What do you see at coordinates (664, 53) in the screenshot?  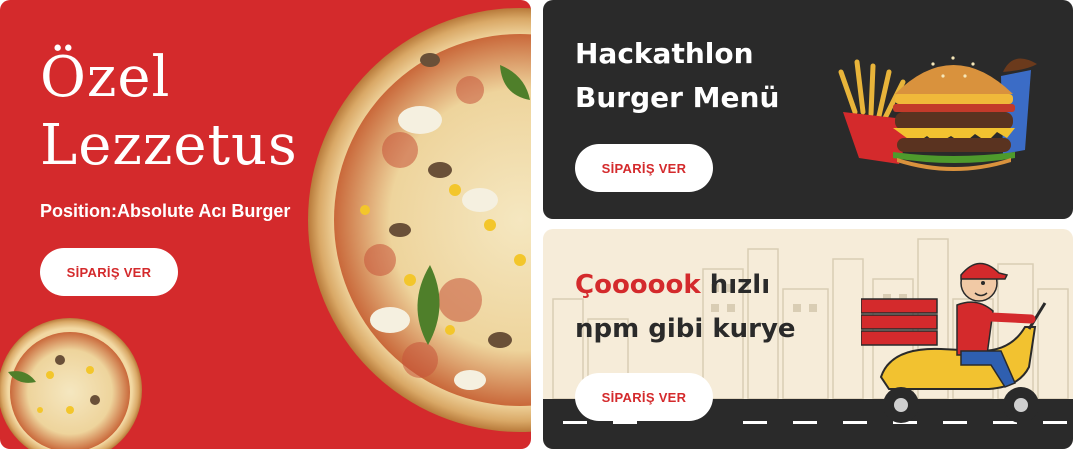 I see `title-line-1: Hackathlon` at bounding box center [664, 53].